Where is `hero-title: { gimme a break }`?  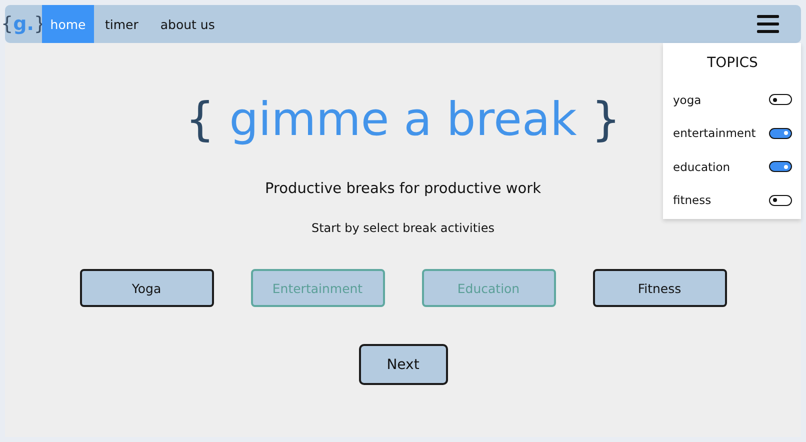
hero-title: { gimme a break } is located at coordinates (403, 119).